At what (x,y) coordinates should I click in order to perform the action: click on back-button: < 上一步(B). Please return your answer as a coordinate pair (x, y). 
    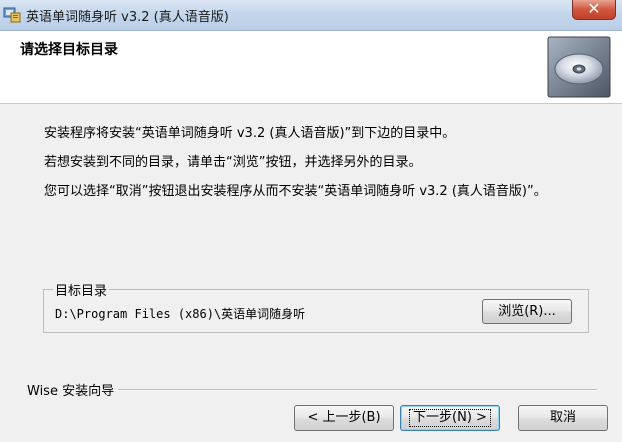
    Looking at the image, I should click on (344, 418).